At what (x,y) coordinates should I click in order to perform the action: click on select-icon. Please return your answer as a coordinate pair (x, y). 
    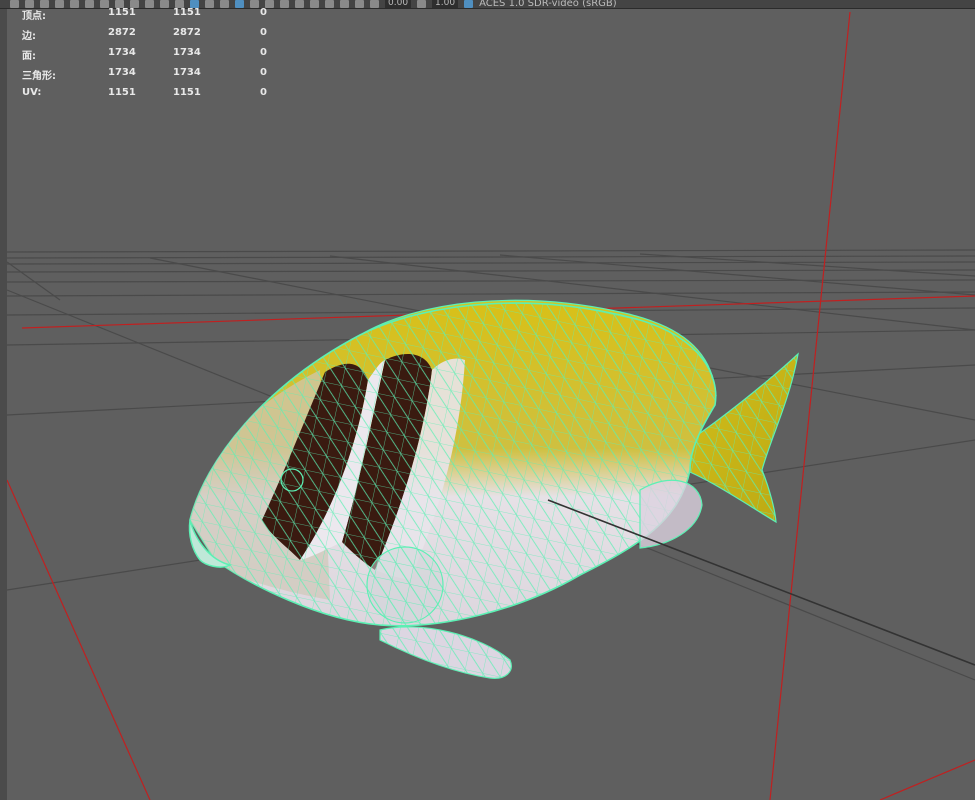
    Looking at the image, I should click on (14, 4).